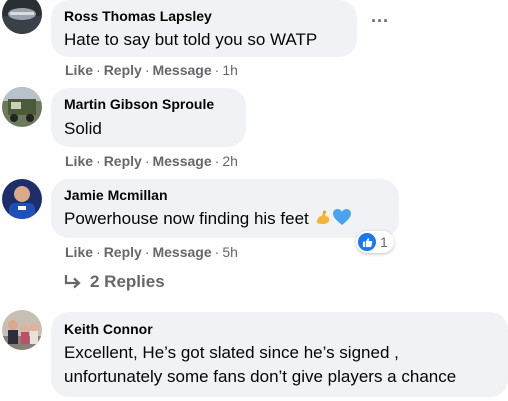 The width and height of the screenshot is (508, 401). Describe the element at coordinates (230, 161) in the screenshot. I see `comment-timestamp: 2h` at that location.